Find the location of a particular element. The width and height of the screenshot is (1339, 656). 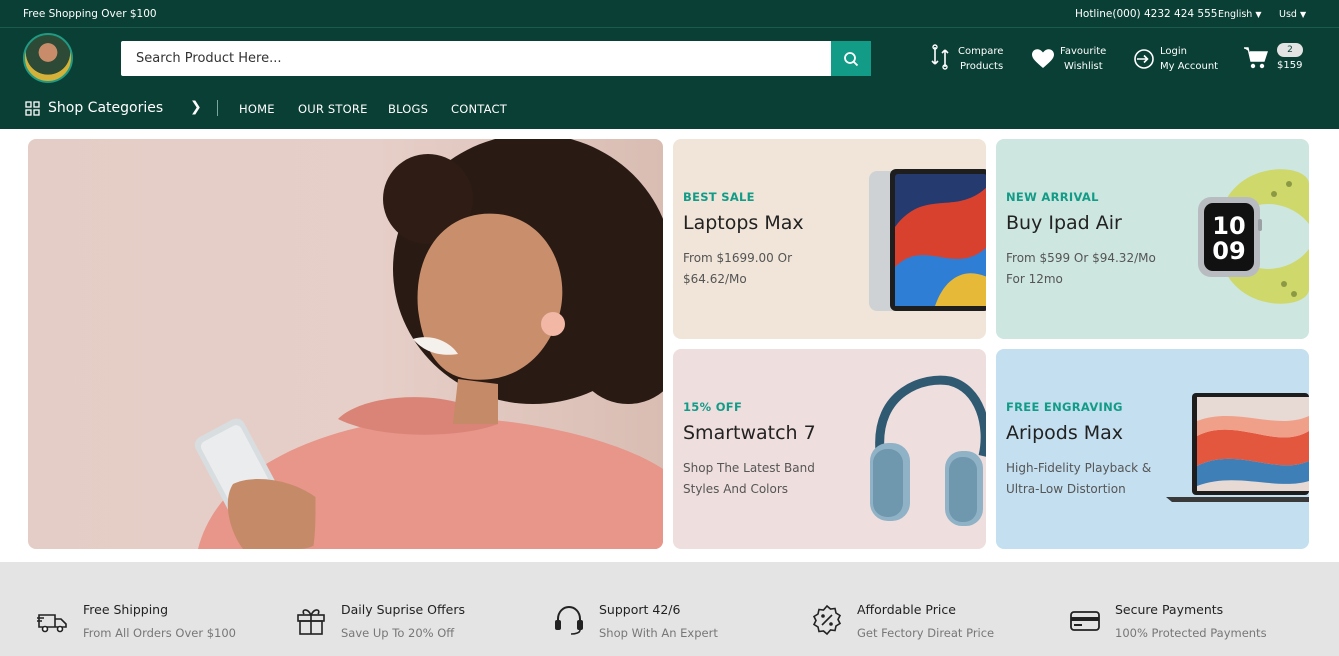

hotline-text: Hotline(000) 4232 424 555 is located at coordinates (1146, 14).